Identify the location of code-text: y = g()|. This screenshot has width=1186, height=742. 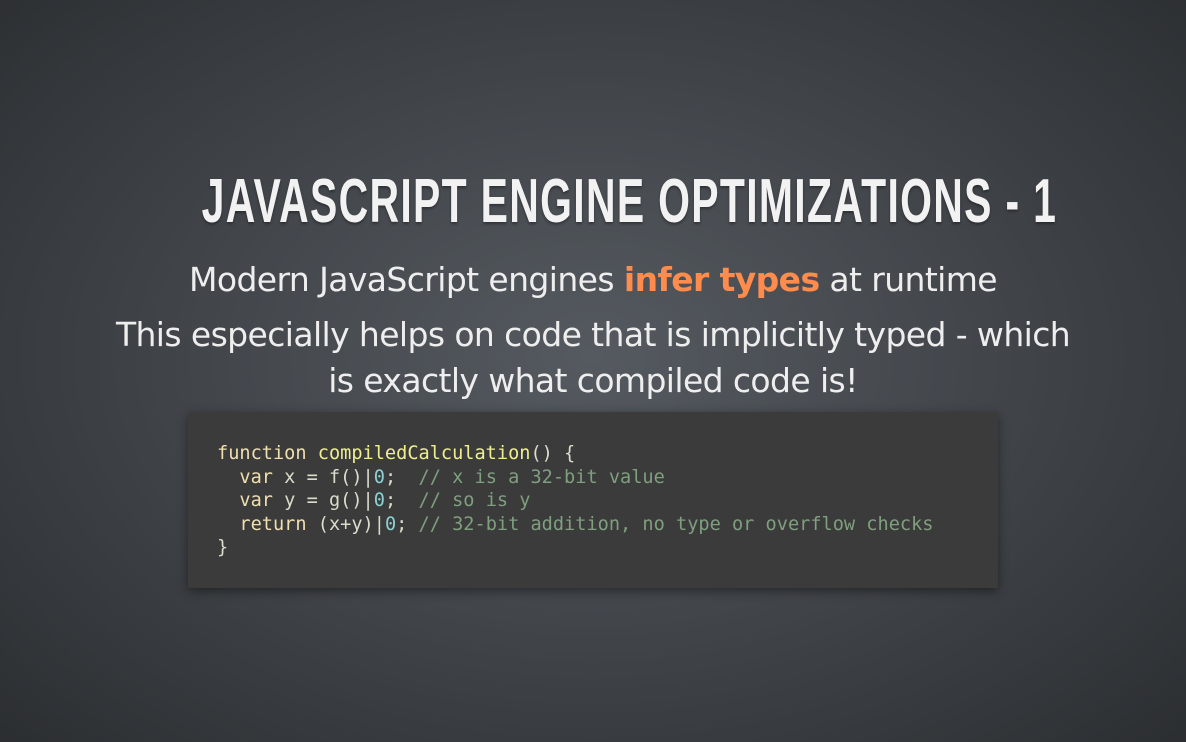
(323, 500).